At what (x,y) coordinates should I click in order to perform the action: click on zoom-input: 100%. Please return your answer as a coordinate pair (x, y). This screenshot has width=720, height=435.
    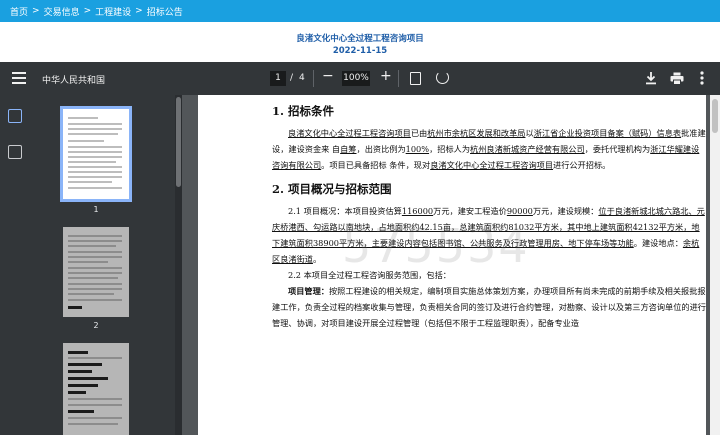
    Looking at the image, I should click on (356, 78).